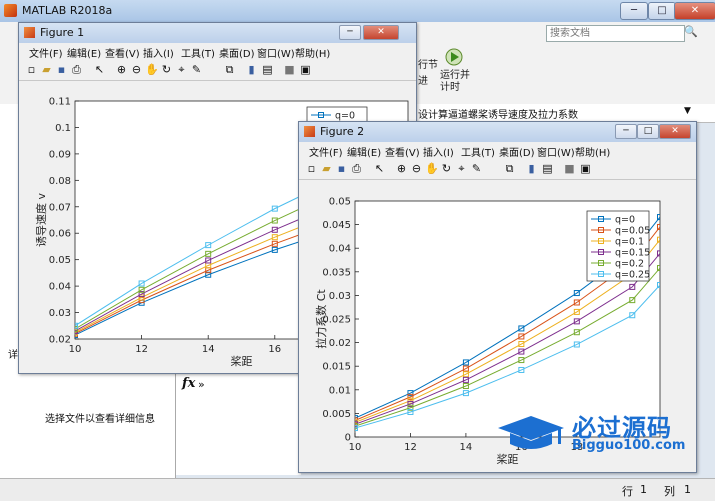 The height and width of the screenshot is (501, 715). What do you see at coordinates (217, 33) in the screenshot?
I see `figure-title-bar: Figure 1 ─ ✕` at bounding box center [217, 33].